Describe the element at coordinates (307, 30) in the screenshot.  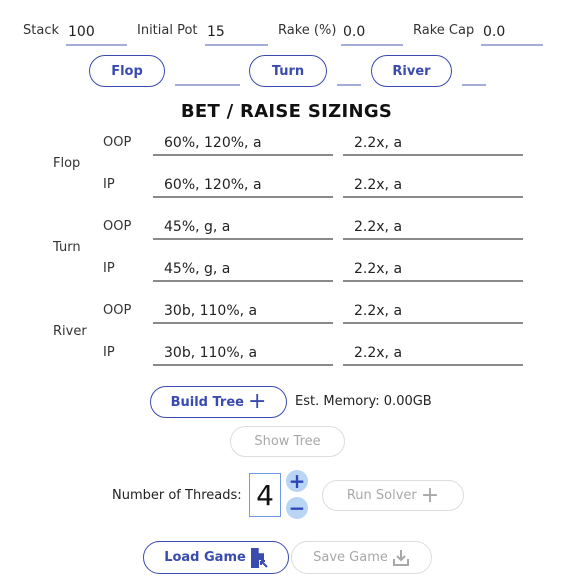
I see `rake-label: Rake (%)` at that location.